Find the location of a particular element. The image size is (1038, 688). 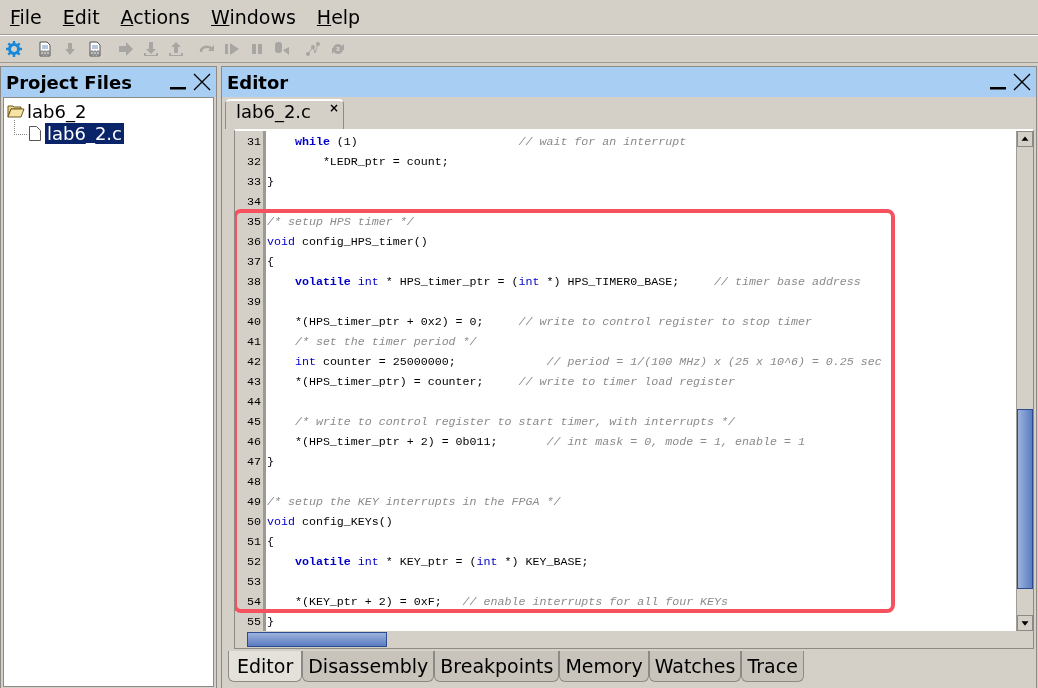

menu-item: Actions is located at coordinates (155, 17).